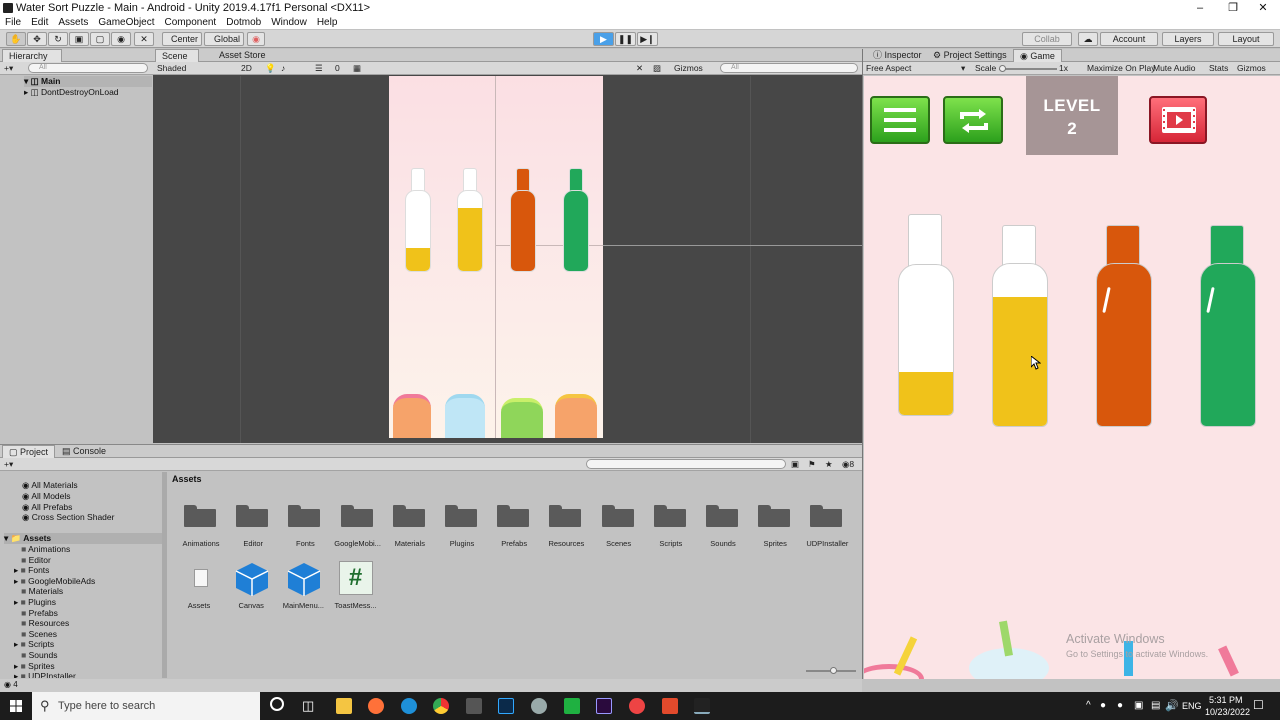 This screenshot has height=720, width=1280. Describe the element at coordinates (1129, 39) in the screenshot. I see `account-dropdown: Account` at that location.